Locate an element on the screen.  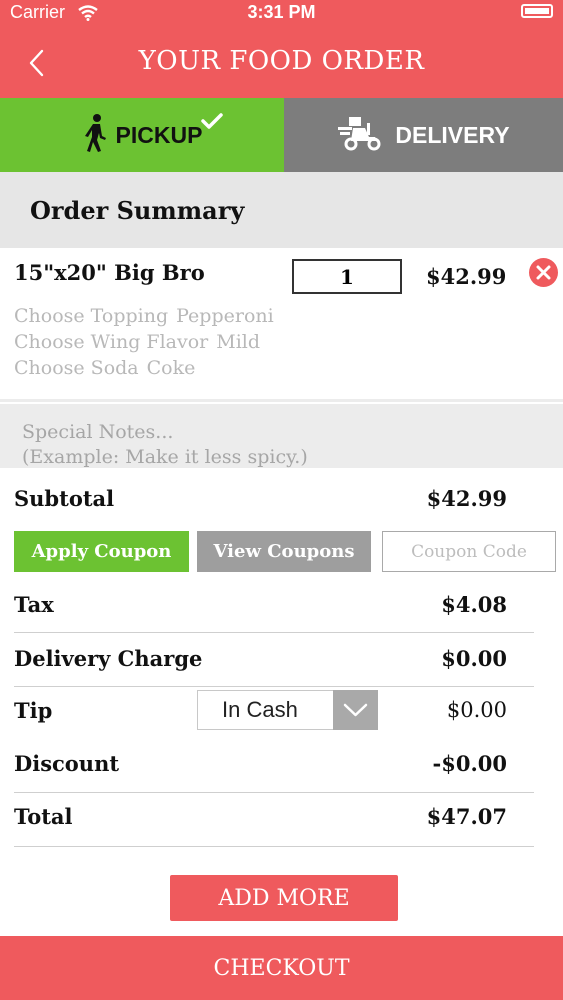
item-option-wing-flavor: Choose Wing Flavor Mild is located at coordinates (137, 342).